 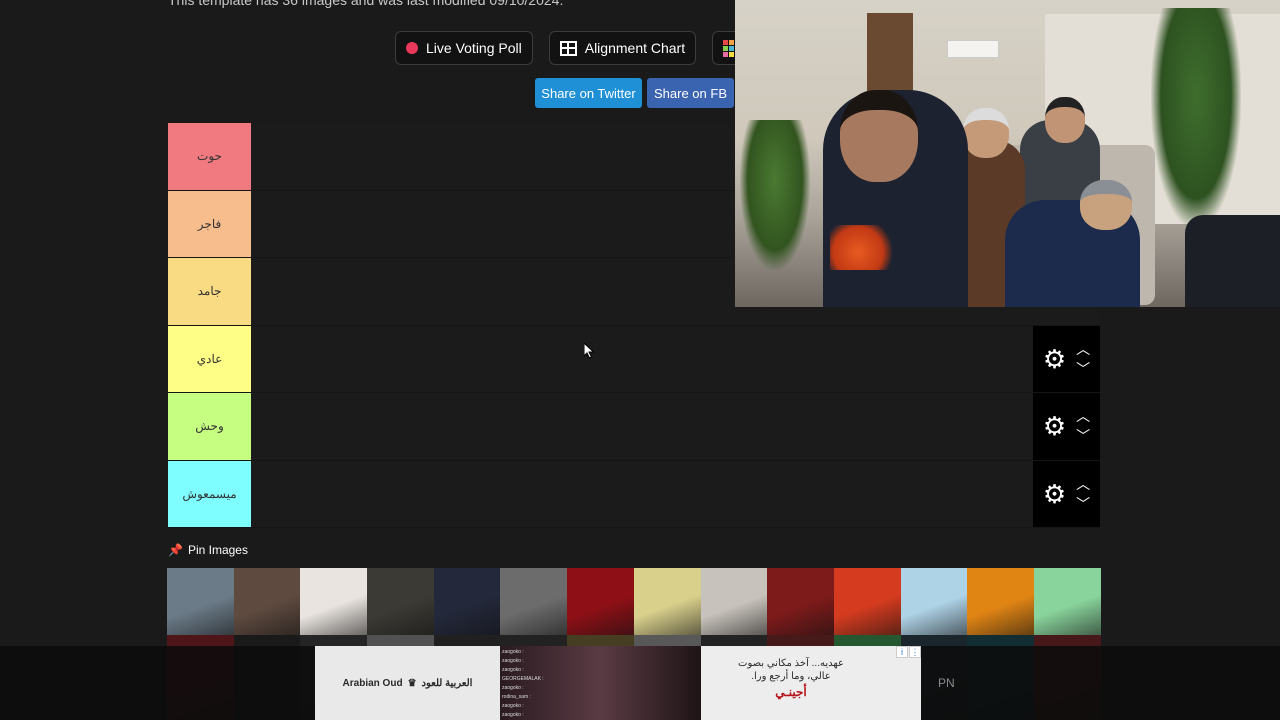 I want to click on alignment-chart-button: Alignment Chart, so click(x=622, y=48).